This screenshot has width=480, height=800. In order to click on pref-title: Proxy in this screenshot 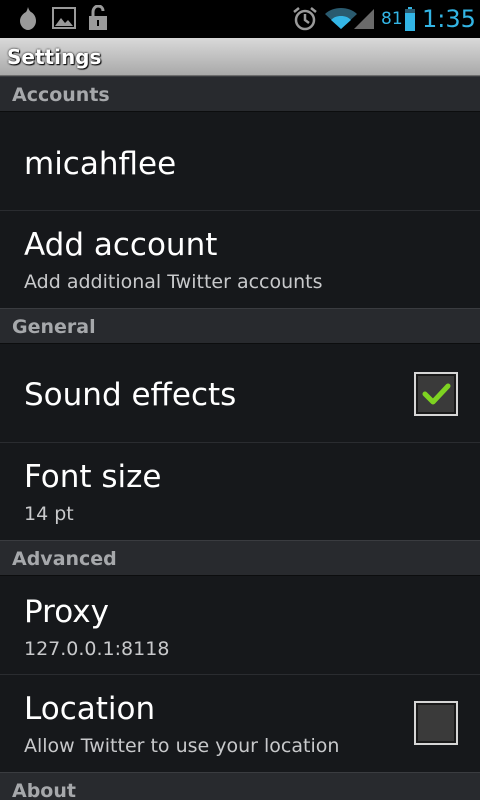, I will do `click(66, 612)`.